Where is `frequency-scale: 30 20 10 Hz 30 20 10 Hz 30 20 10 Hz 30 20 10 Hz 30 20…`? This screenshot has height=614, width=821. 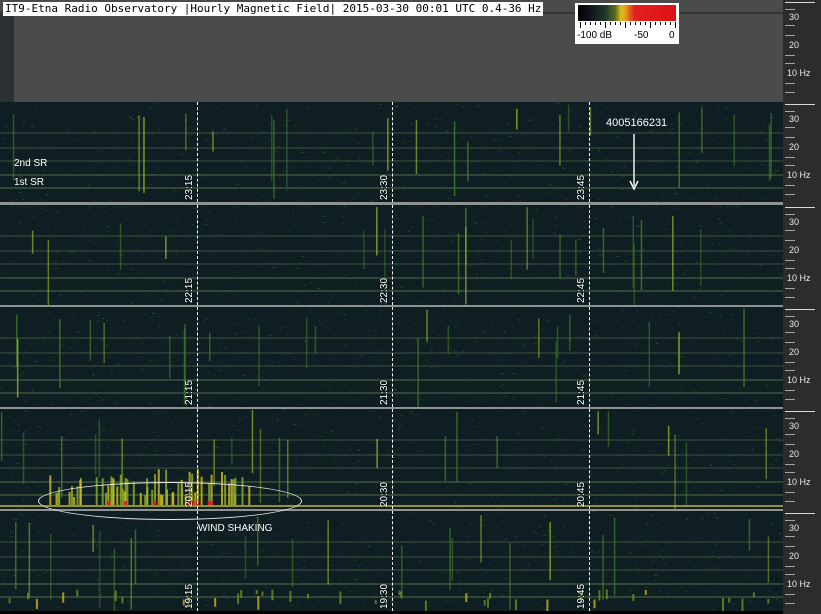 frequency-scale: 30 20 10 Hz 30 20 10 Hz 30 20 10 Hz 30 20 10 Hz 30 20… is located at coordinates (802, 307).